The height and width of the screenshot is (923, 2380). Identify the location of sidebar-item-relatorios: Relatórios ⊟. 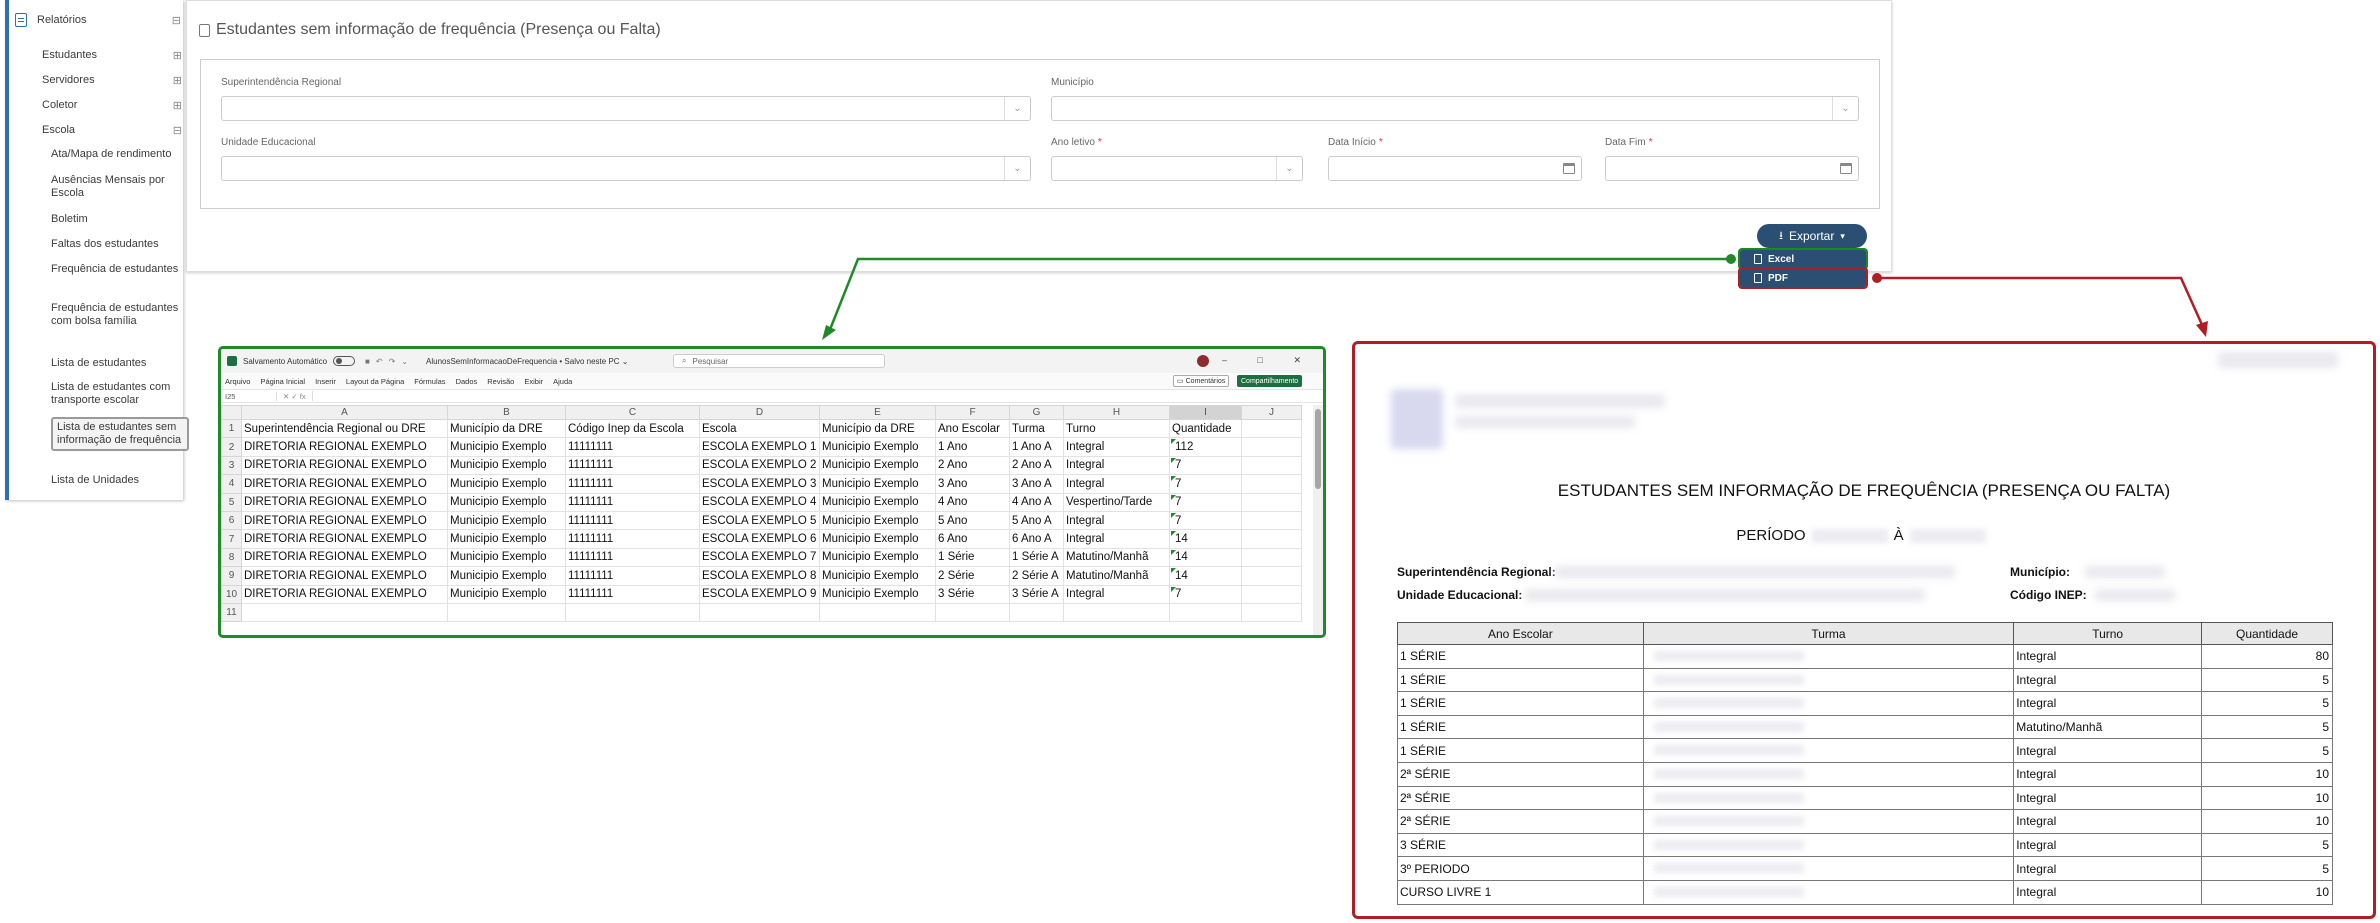
(98, 20).